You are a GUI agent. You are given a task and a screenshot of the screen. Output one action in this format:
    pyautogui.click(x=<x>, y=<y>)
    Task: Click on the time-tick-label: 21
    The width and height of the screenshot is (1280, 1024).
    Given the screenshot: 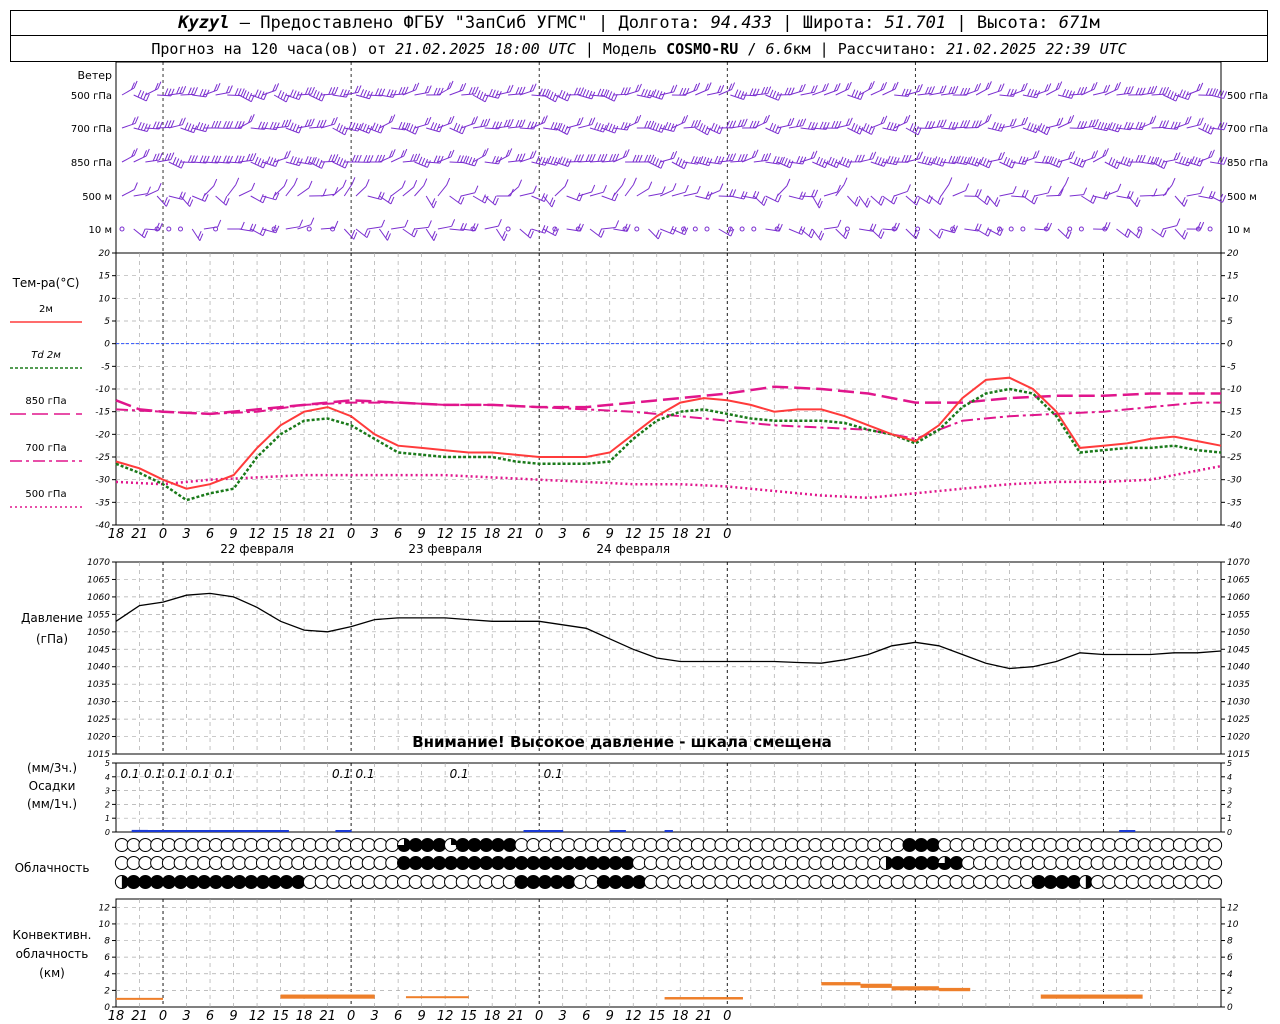 What is the action you would take?
    pyautogui.click(x=139, y=1016)
    